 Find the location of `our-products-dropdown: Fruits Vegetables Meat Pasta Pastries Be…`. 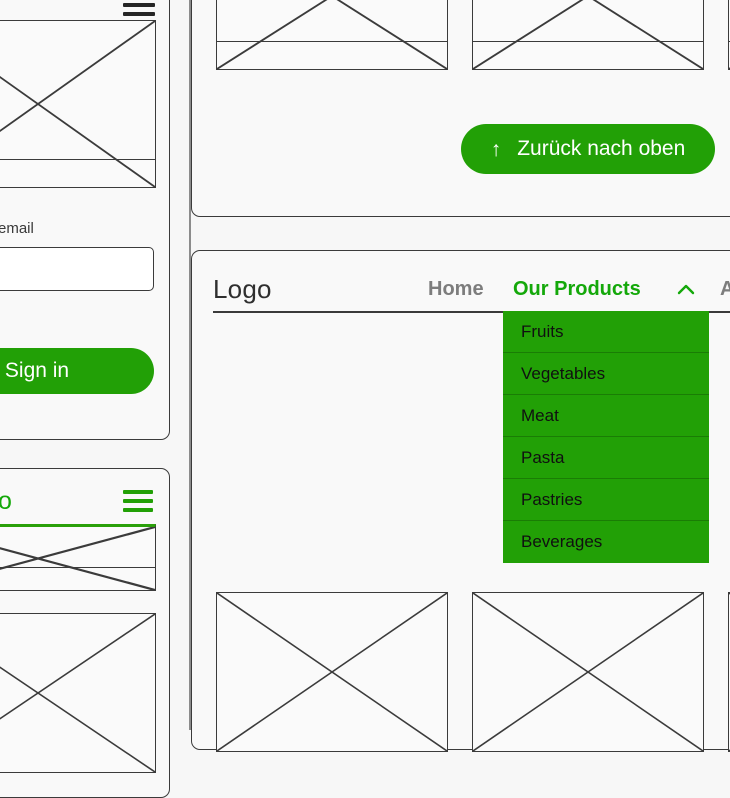

our-products-dropdown: Fruits Vegetables Meat Pasta Pastries Be… is located at coordinates (606, 437).